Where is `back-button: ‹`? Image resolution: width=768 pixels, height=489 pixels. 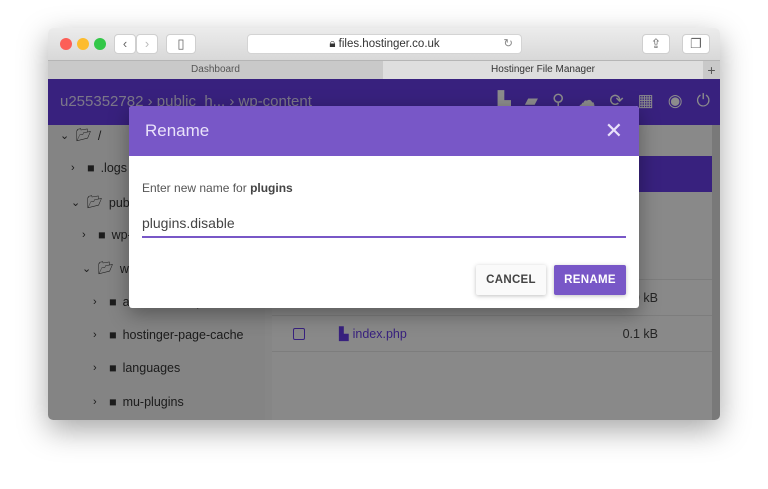
back-button: ‹ is located at coordinates (125, 44).